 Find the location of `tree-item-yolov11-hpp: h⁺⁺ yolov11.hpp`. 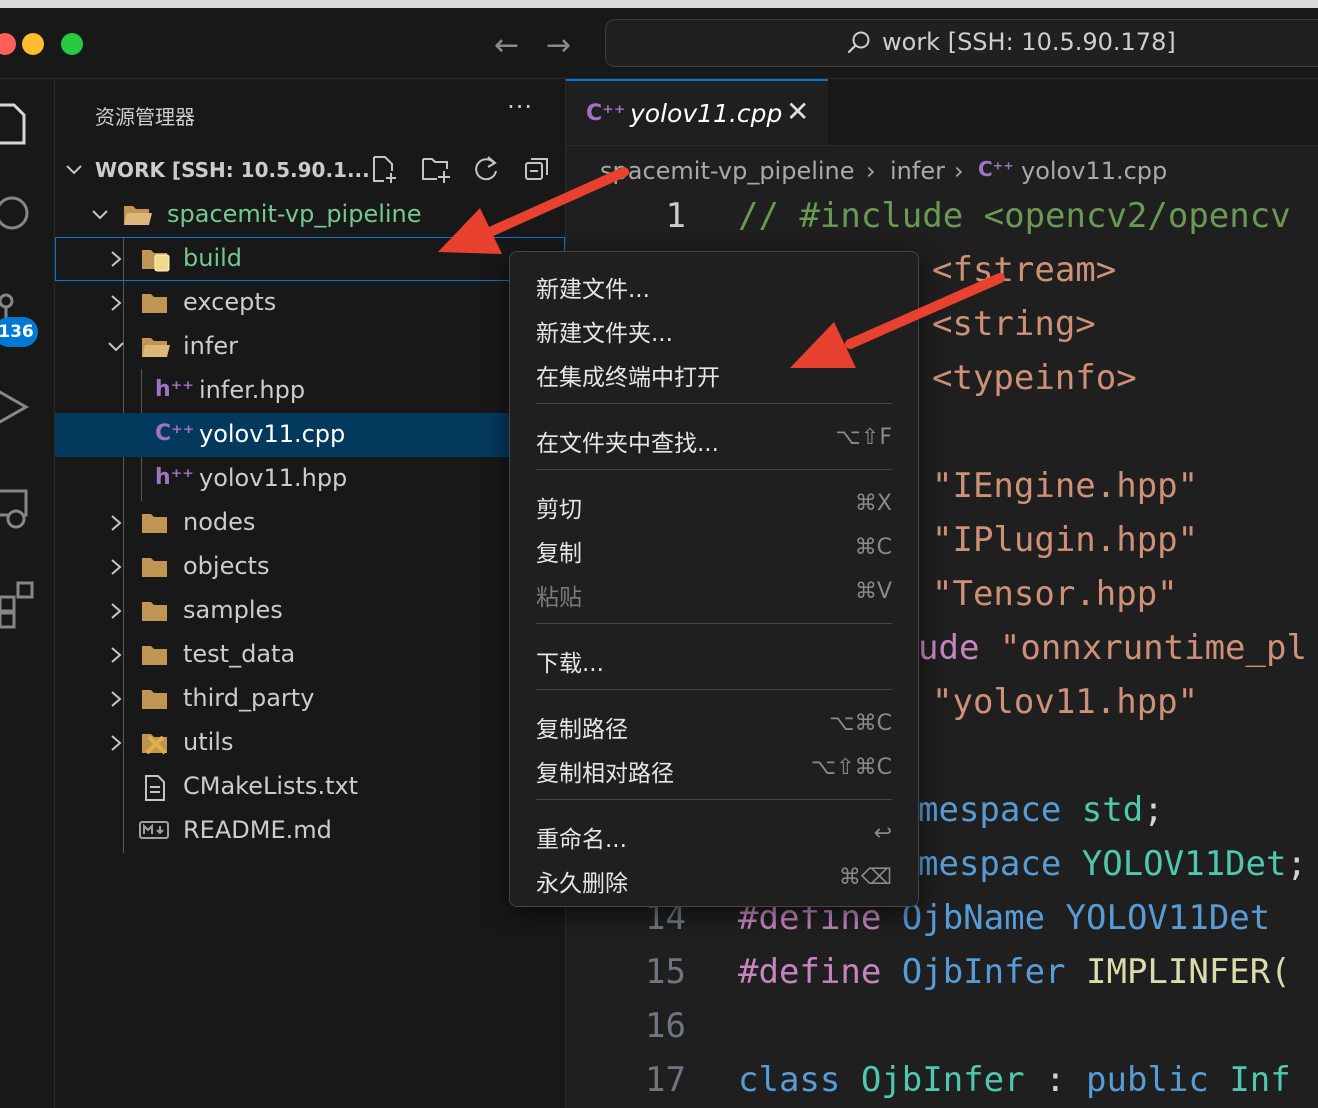

tree-item-yolov11-hpp: h⁺⁺ yolov11.hpp is located at coordinates (310, 479).